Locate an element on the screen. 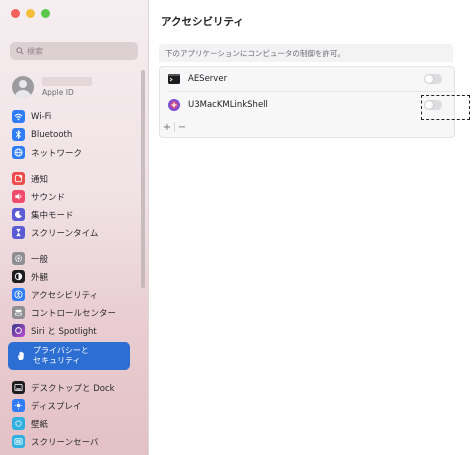 The width and height of the screenshot is (473, 455). sidebar-item-label: 壁紙 is located at coordinates (40, 424).